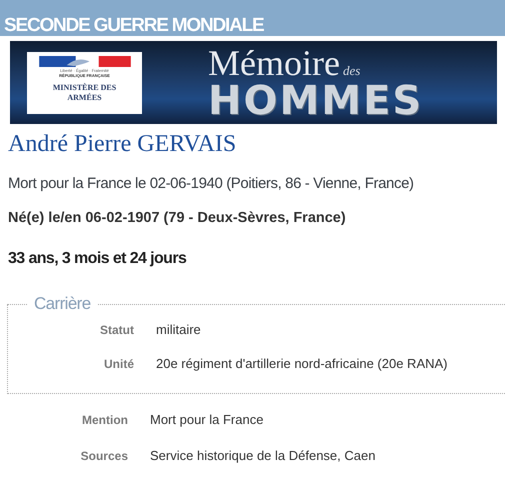  What do you see at coordinates (85, 92) in the screenshot?
I see `ministry-name: MINISTÈRE DES ARMÉES` at bounding box center [85, 92].